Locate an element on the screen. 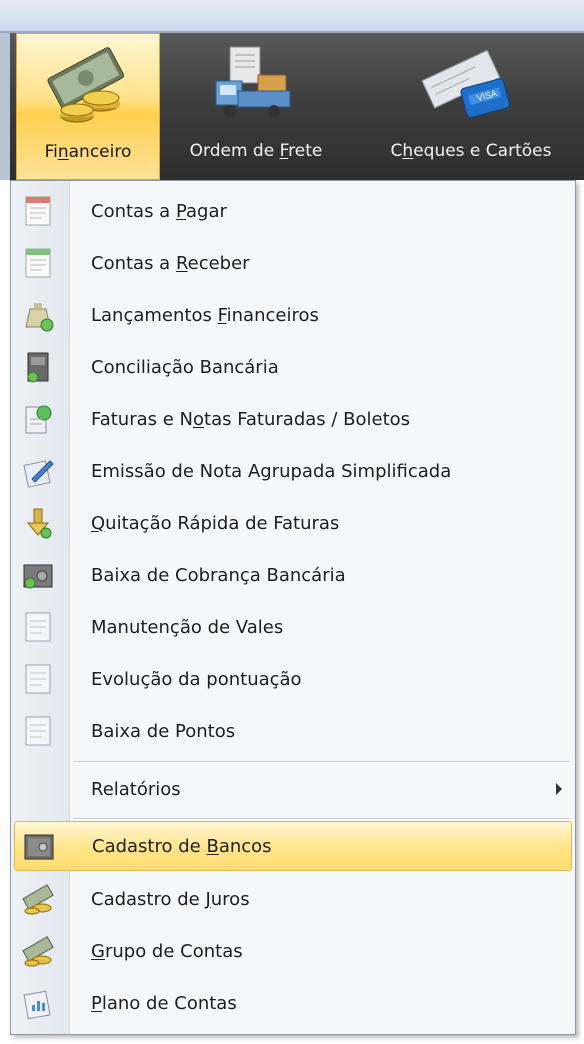 This screenshot has height=1044, width=584. ribbon-button-label: Ordem de Frete is located at coordinates (256, 151).